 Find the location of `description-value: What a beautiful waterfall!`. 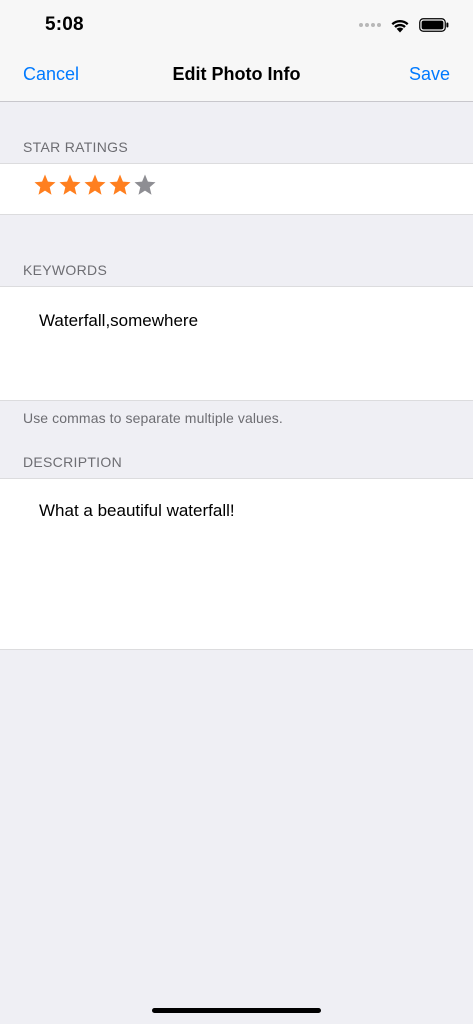

description-value: What a beautiful waterfall! is located at coordinates (137, 511).